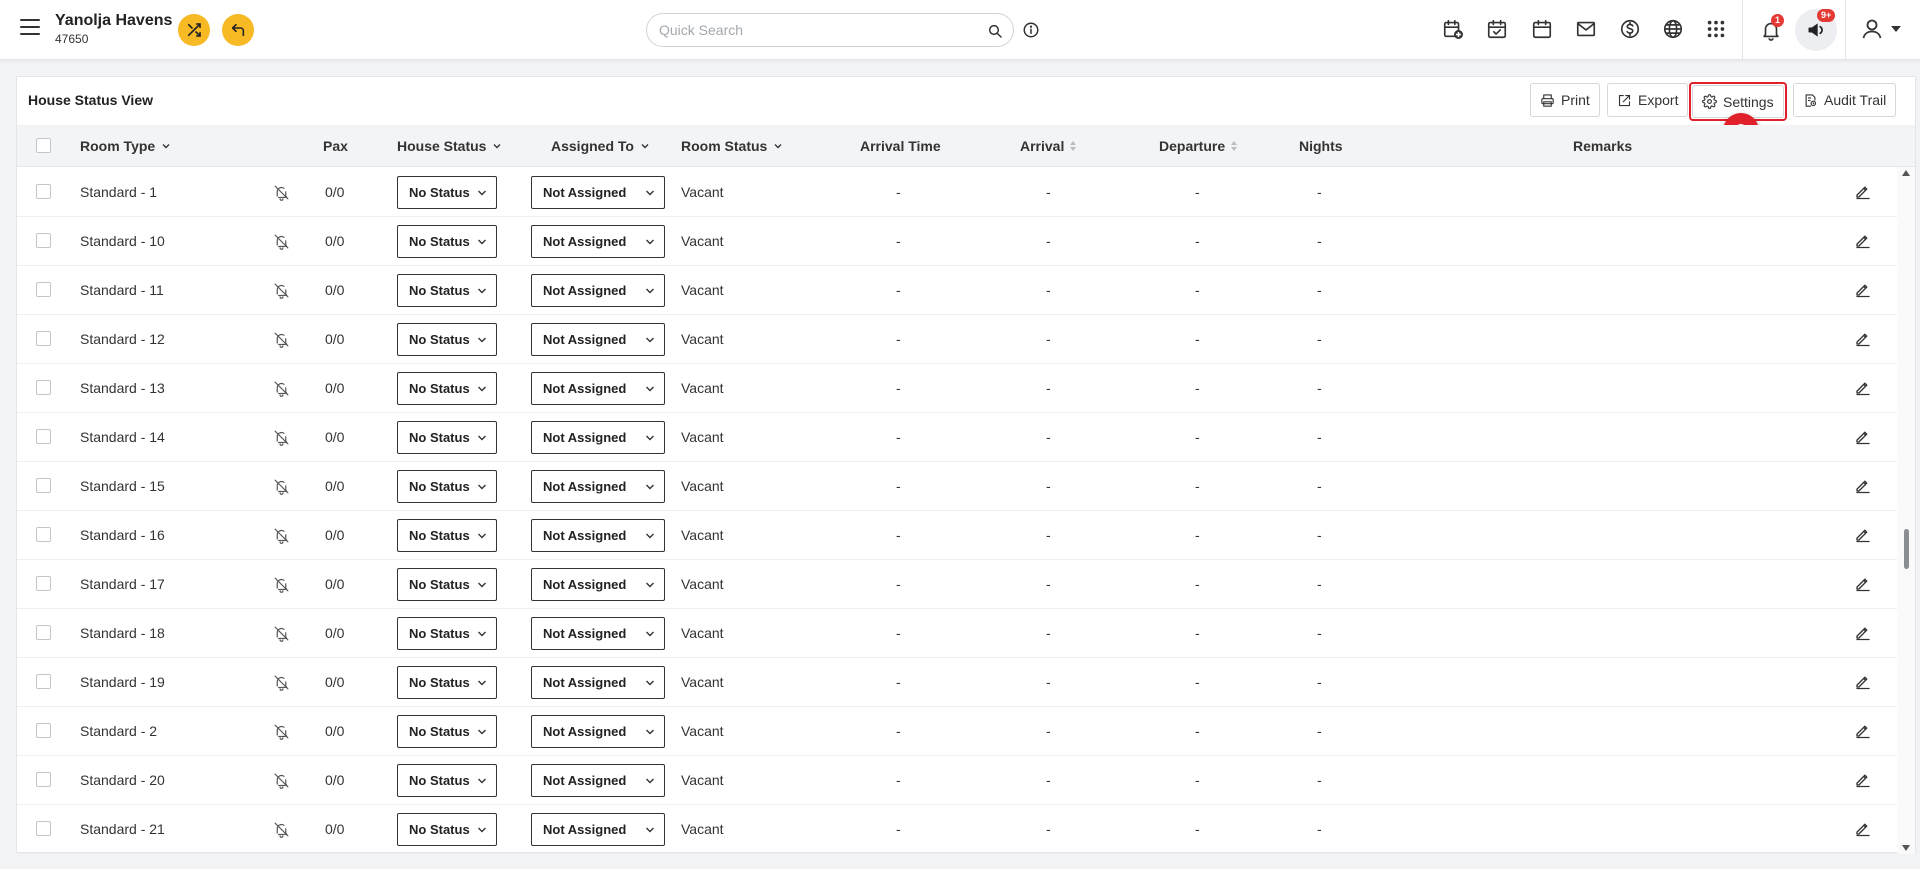 This screenshot has width=1920, height=869. Describe the element at coordinates (1198, 146) in the screenshot. I see `column-departure: Departure` at that location.